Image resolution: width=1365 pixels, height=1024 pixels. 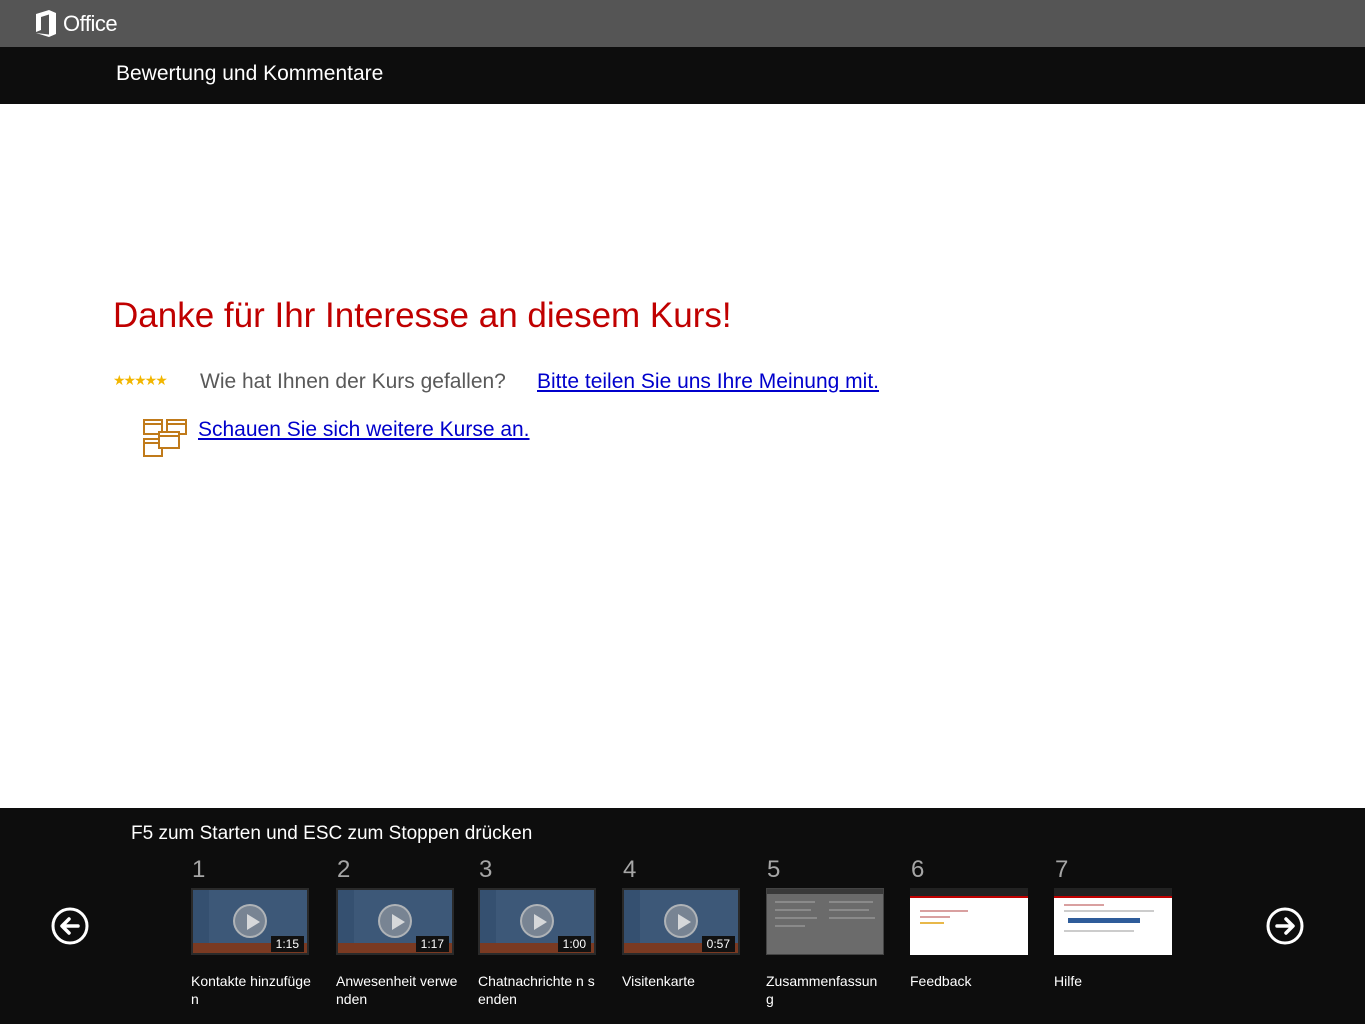 I want to click on slide-number: 1, so click(x=199, y=869).